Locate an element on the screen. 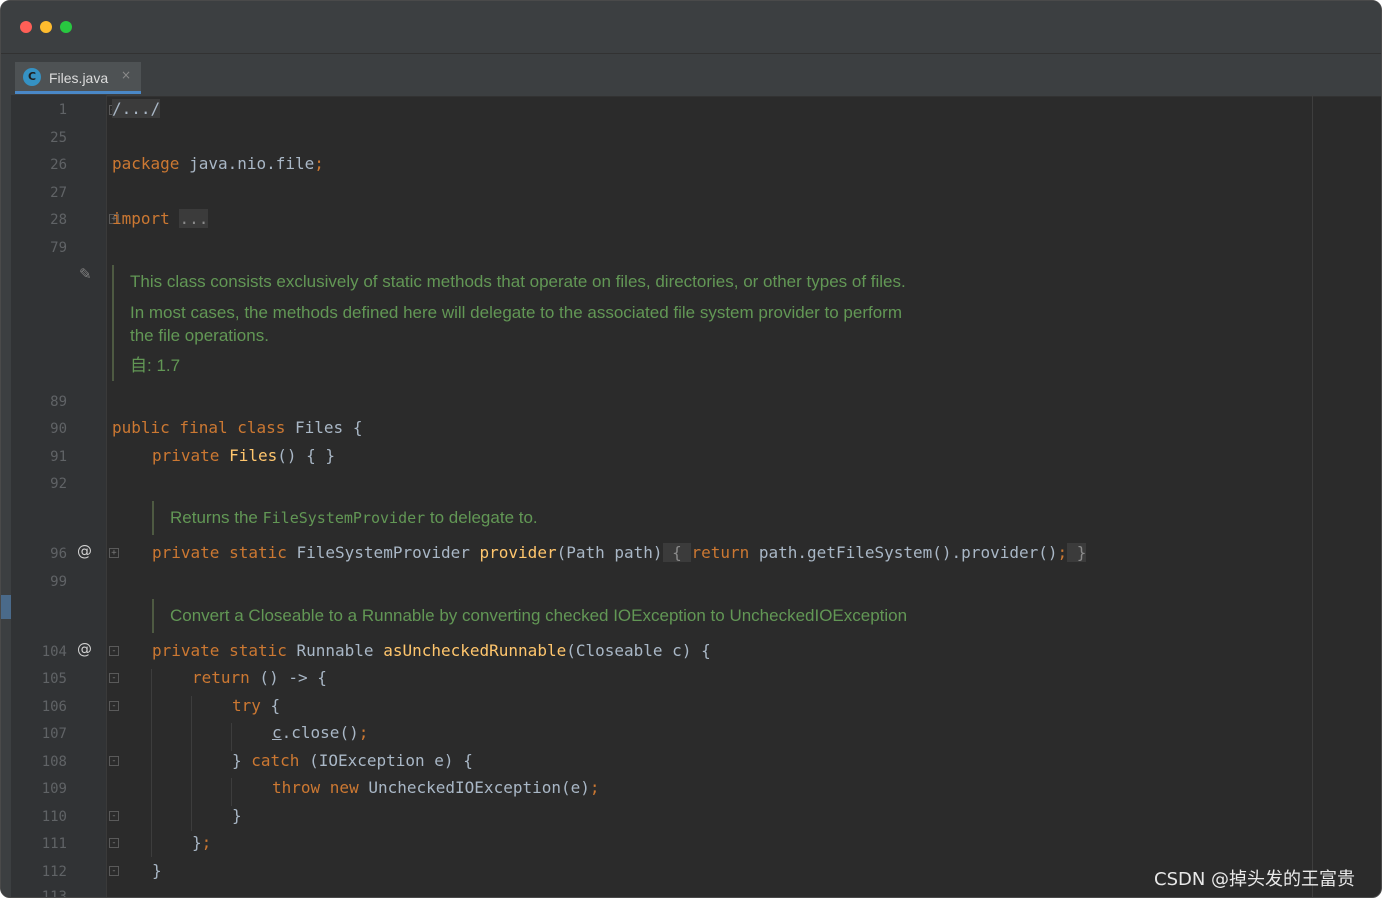  doc-code: FileSystemProvider is located at coordinates (344, 518).